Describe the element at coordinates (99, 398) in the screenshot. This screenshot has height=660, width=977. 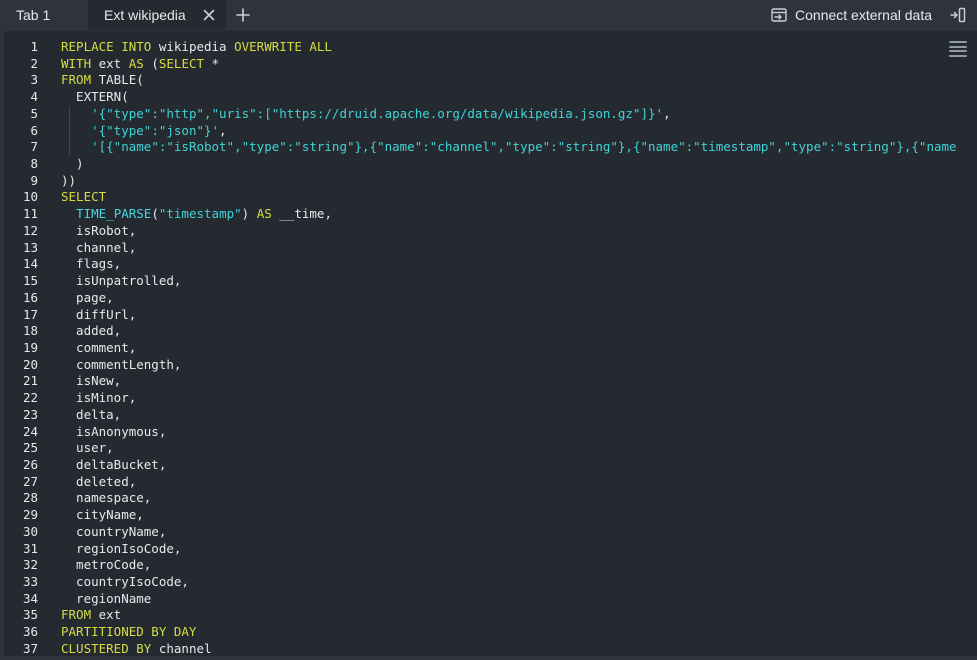
I see `code-token: isMinor,` at that location.